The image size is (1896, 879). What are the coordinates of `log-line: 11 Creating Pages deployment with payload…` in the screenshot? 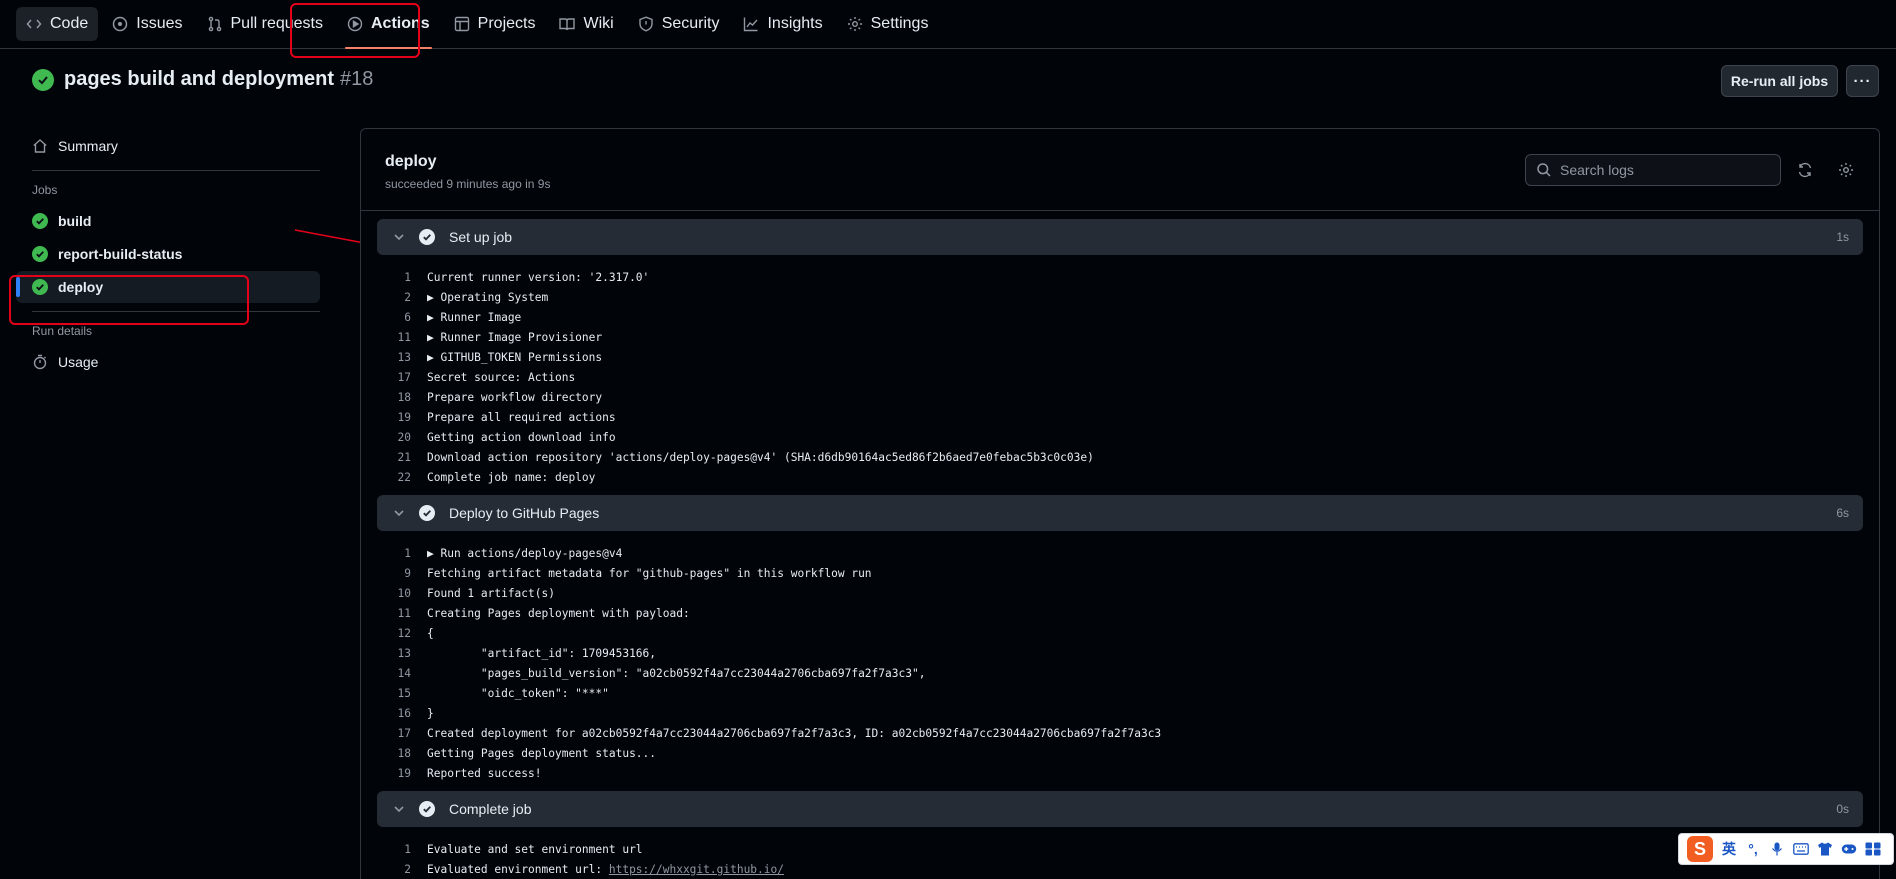 It's located at (1120, 613).